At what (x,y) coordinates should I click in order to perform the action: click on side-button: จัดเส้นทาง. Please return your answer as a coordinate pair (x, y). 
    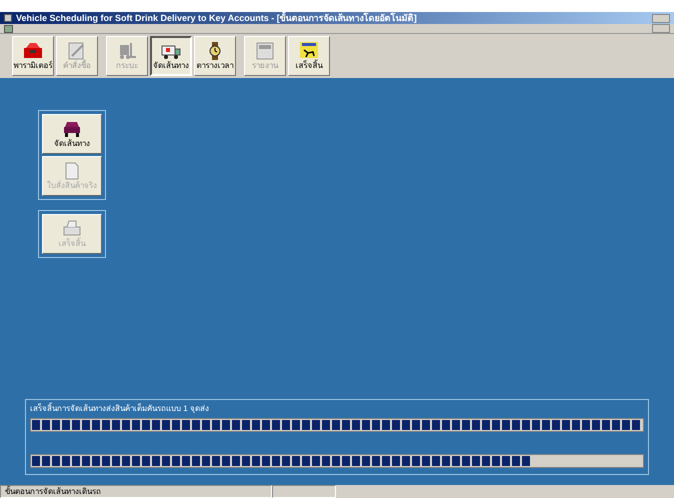
    Looking at the image, I should click on (72, 134).